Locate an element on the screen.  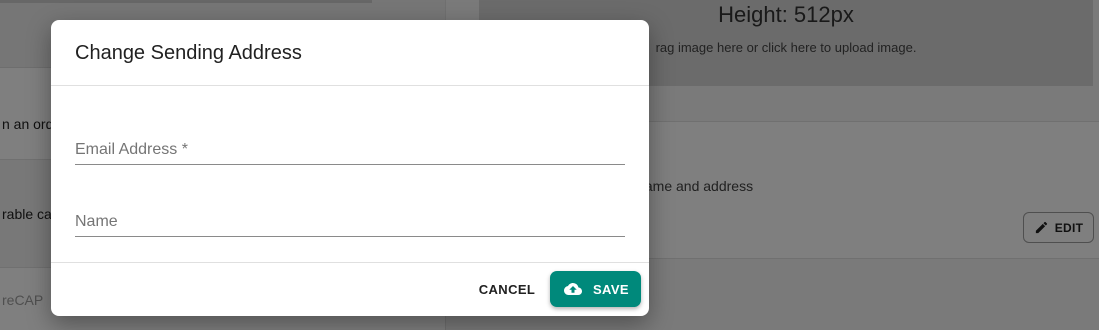
name-field is located at coordinates (350, 222).